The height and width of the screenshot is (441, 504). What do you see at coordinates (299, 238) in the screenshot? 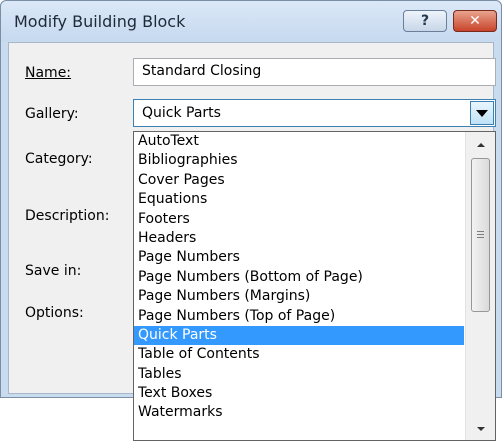
I see `gallery-option: Headers` at bounding box center [299, 238].